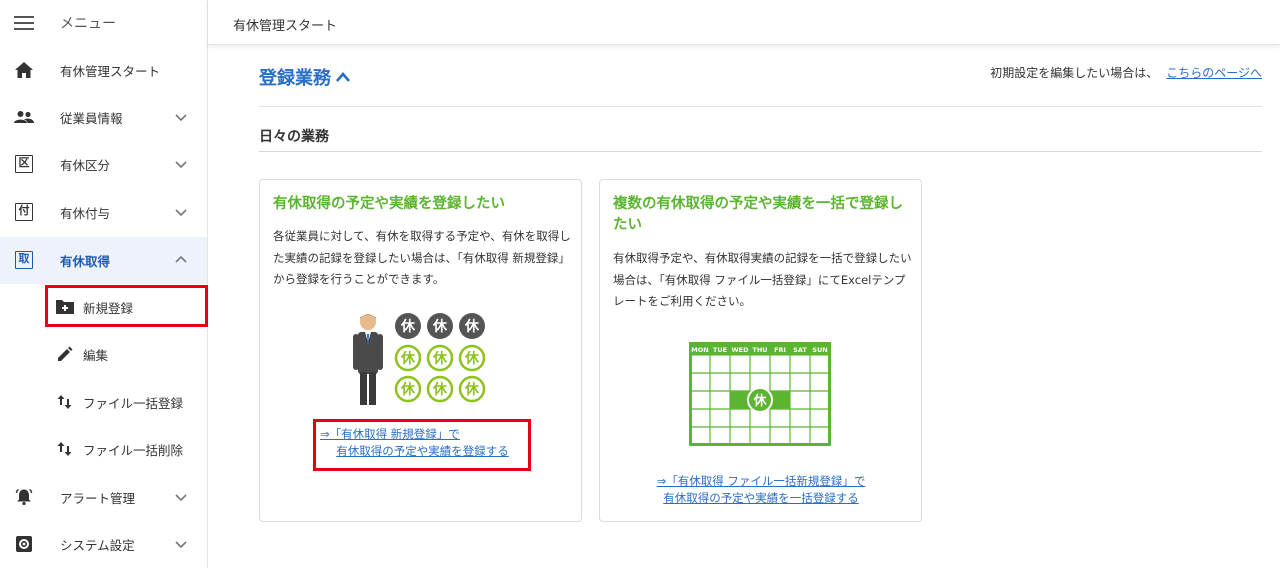 The width and height of the screenshot is (1280, 568). What do you see at coordinates (800, 350) in the screenshot?
I see `calendar-day-label: SAT` at bounding box center [800, 350].